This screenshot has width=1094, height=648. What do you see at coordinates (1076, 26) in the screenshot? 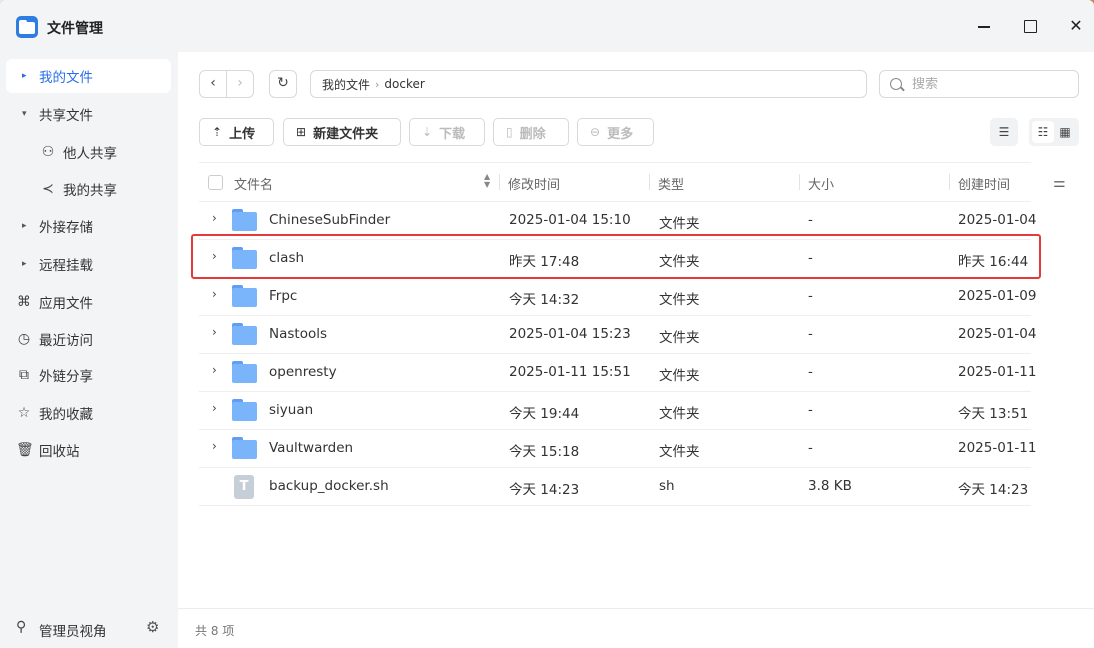
I see `close-button: ✕` at bounding box center [1076, 26].